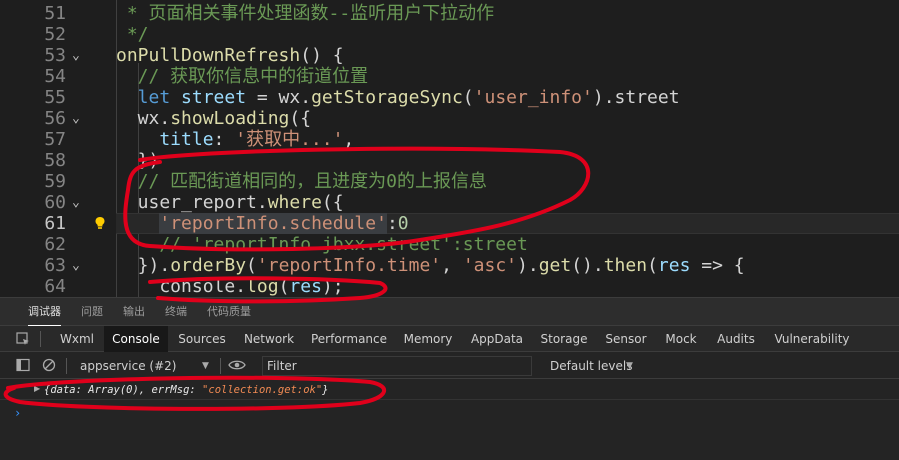 The height and width of the screenshot is (460, 899). I want to click on tab-storage: Storage, so click(564, 339).